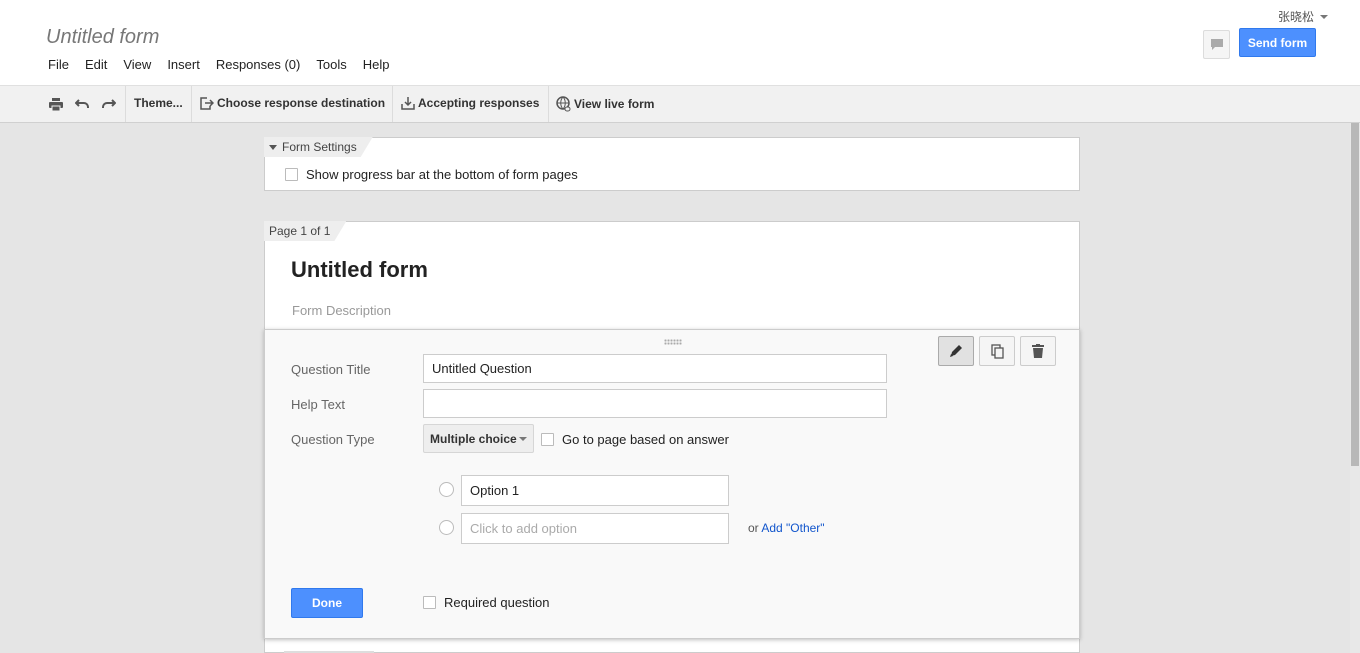  I want to click on add-other-link: Add "Other", so click(792, 528).